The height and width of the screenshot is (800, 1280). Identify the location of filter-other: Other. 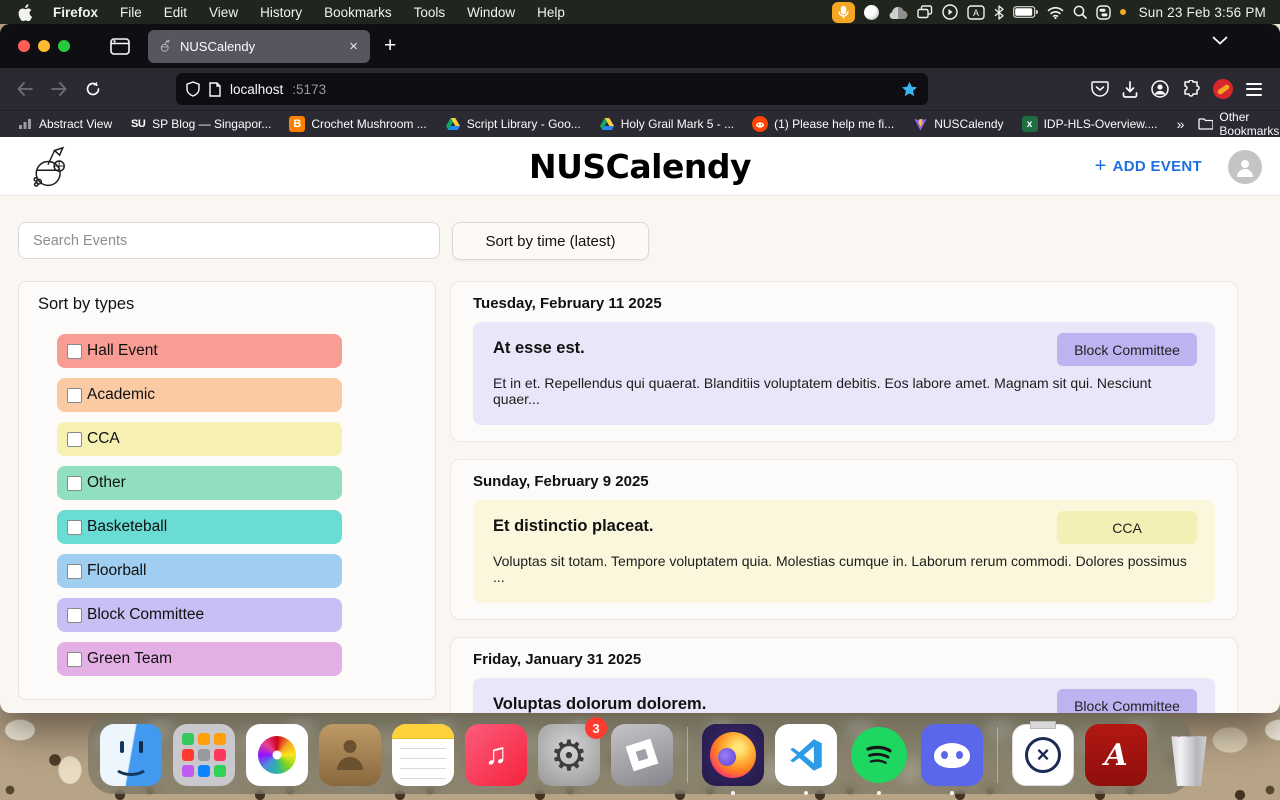
(199, 483).